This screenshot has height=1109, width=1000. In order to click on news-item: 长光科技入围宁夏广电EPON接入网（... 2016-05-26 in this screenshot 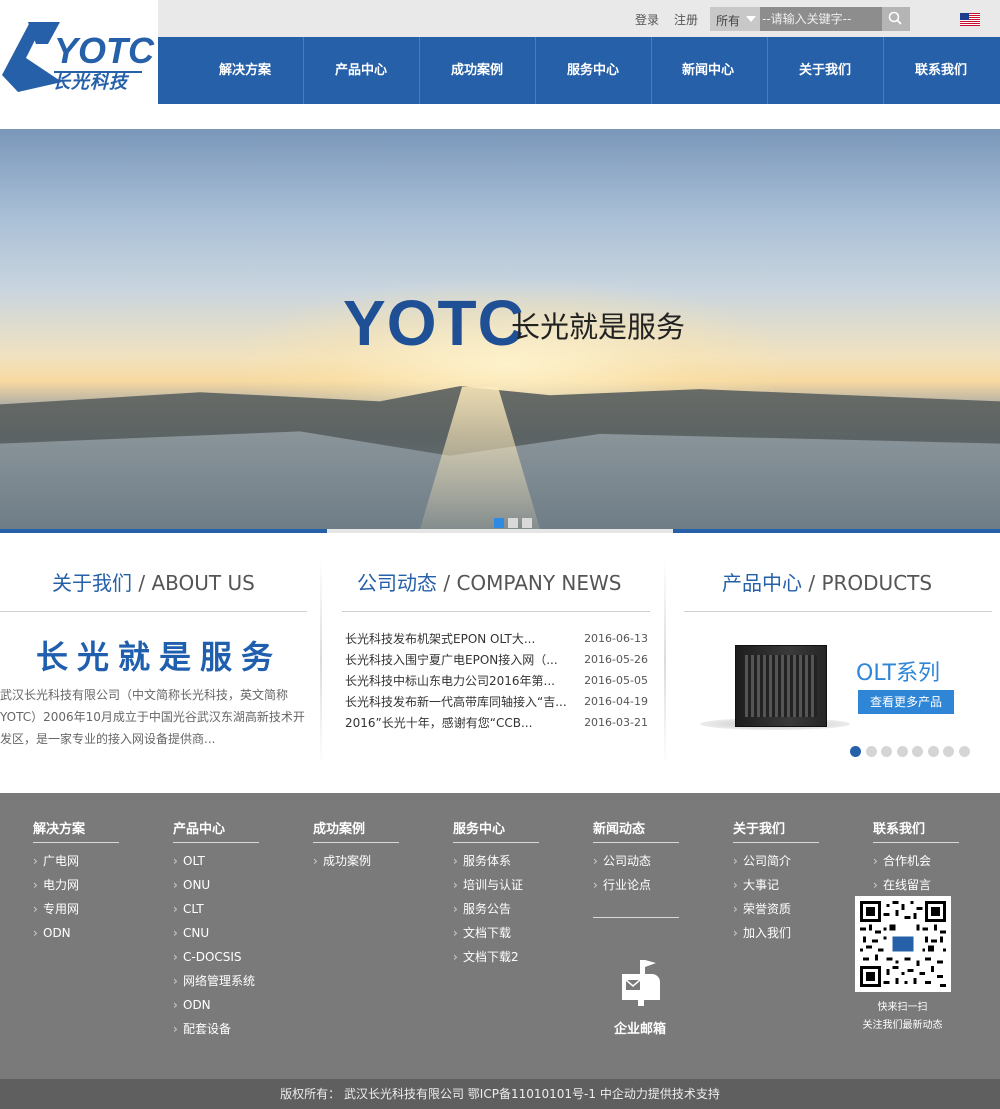, I will do `click(496, 660)`.